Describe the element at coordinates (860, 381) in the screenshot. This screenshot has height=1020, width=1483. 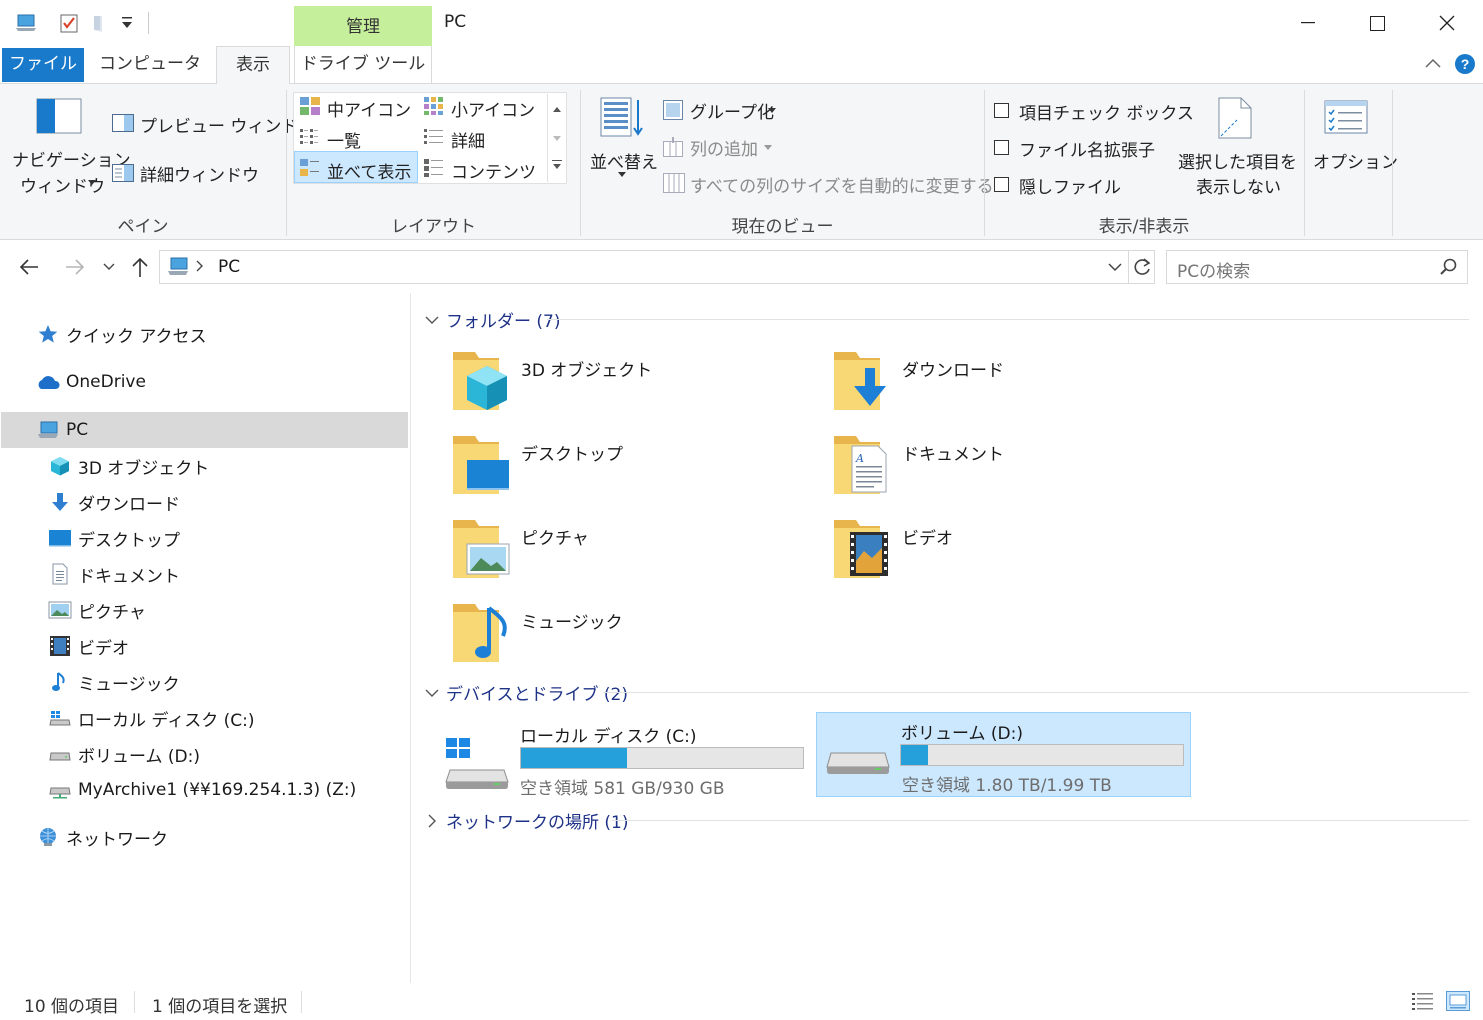
I see `folder-downloads-icon` at that location.